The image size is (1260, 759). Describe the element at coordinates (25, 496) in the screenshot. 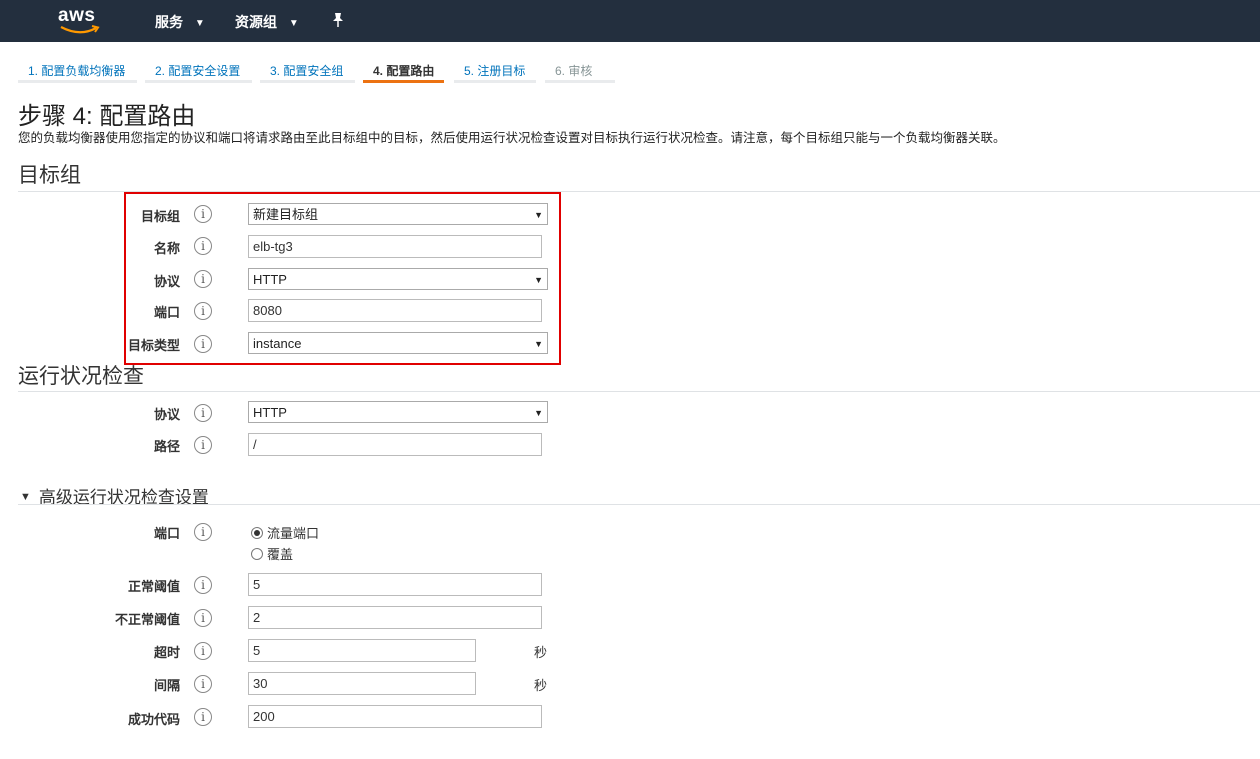

I see `caret-down-icon: ▼` at that location.